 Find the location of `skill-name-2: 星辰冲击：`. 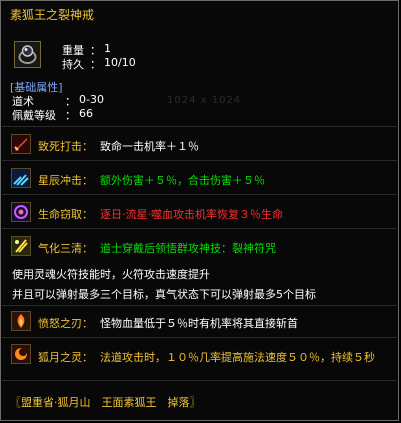

skill-name-2: 星辰冲击： is located at coordinates (65, 180).